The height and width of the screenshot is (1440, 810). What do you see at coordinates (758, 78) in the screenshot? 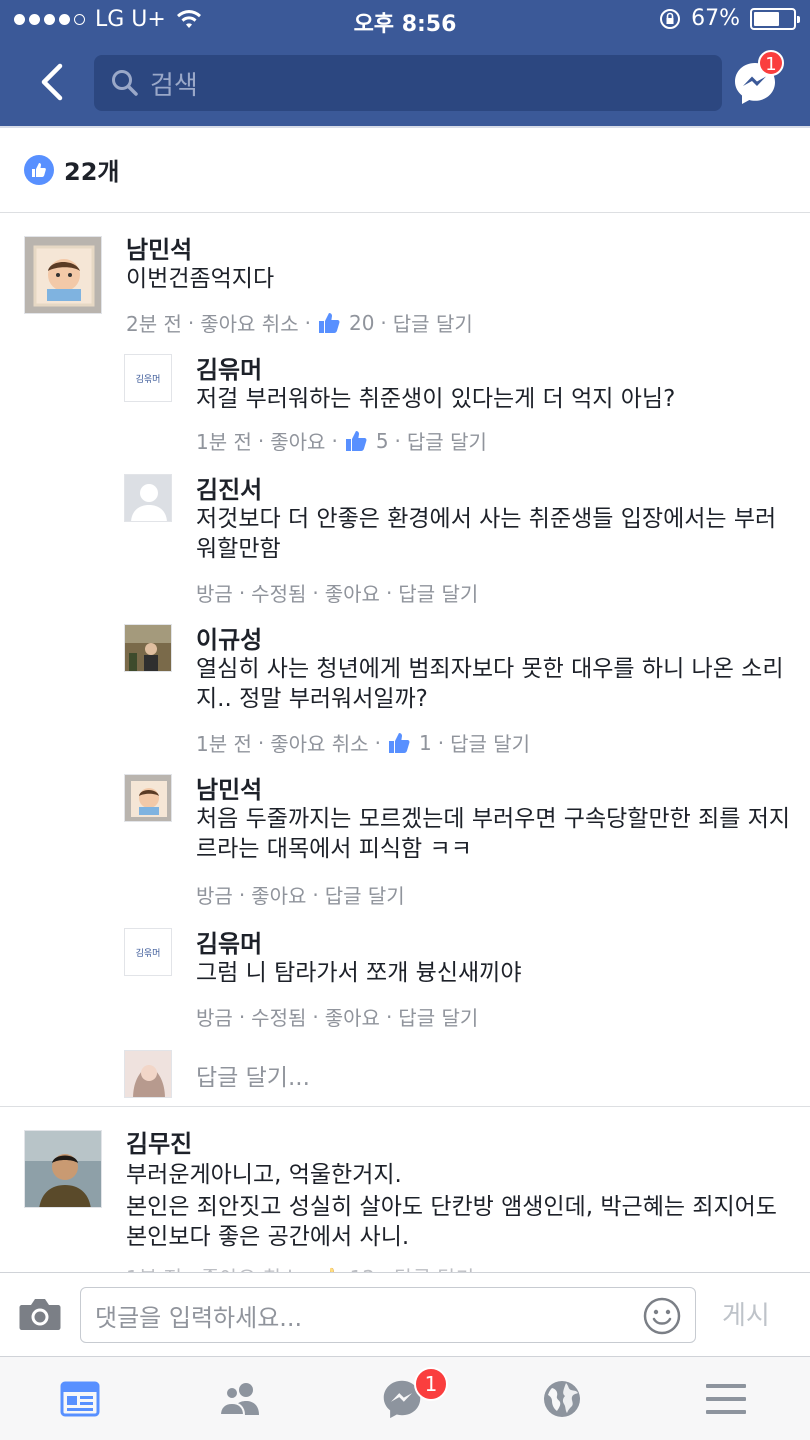
I see `messenger-button: 1` at bounding box center [758, 78].